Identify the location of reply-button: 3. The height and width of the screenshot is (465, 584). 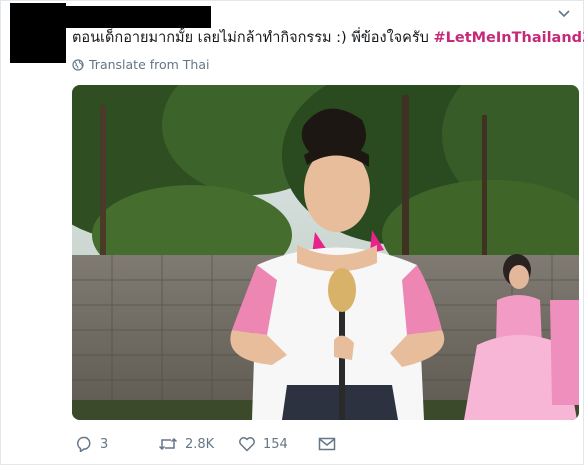
(116, 444).